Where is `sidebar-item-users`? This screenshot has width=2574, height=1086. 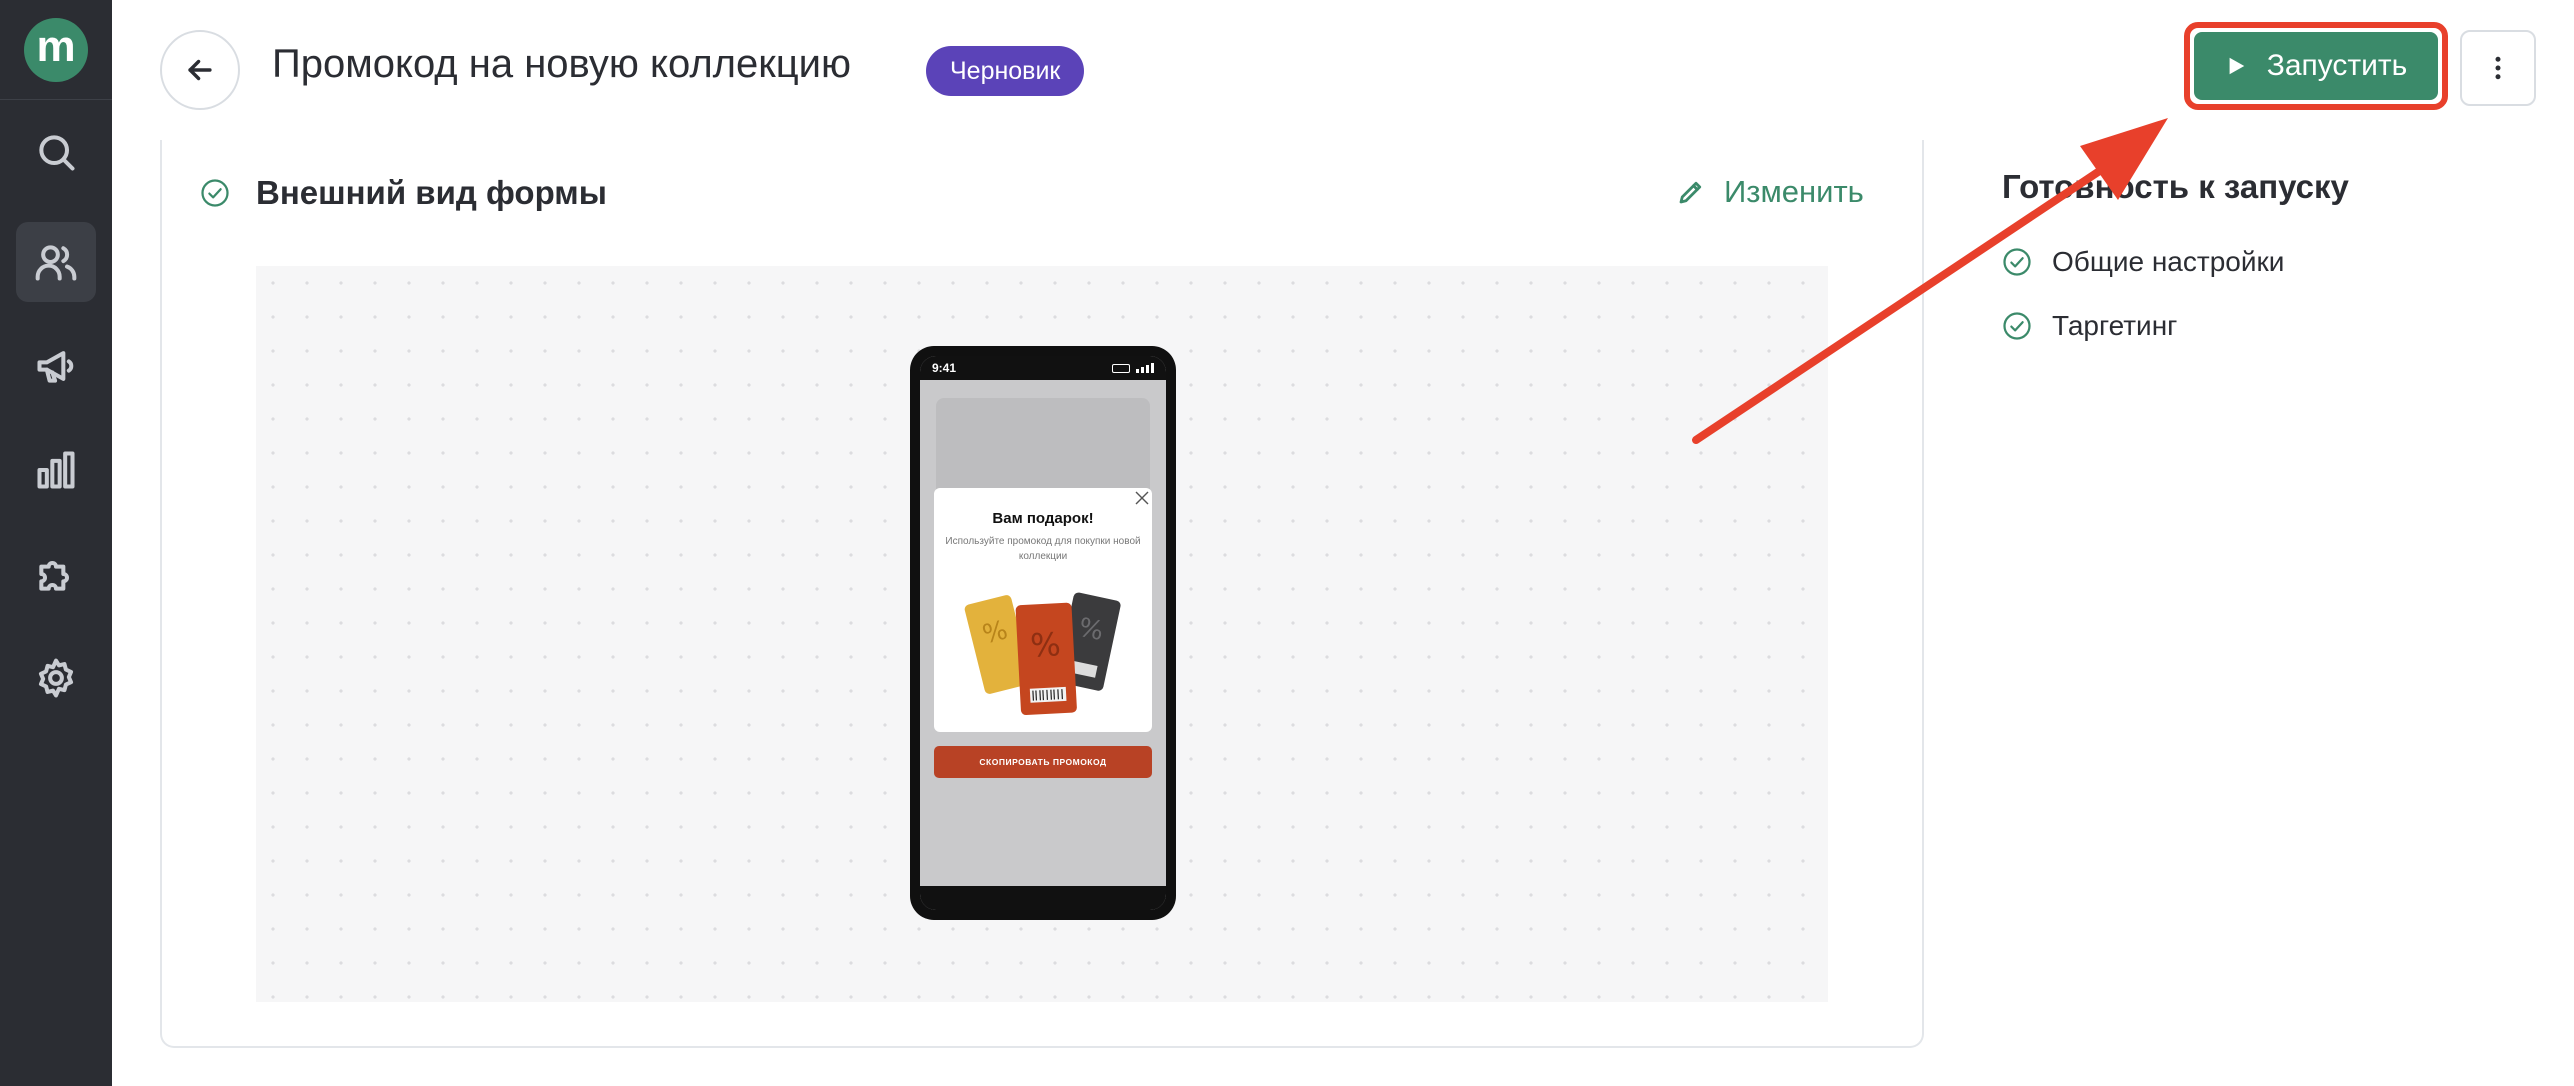 sidebar-item-users is located at coordinates (56, 262).